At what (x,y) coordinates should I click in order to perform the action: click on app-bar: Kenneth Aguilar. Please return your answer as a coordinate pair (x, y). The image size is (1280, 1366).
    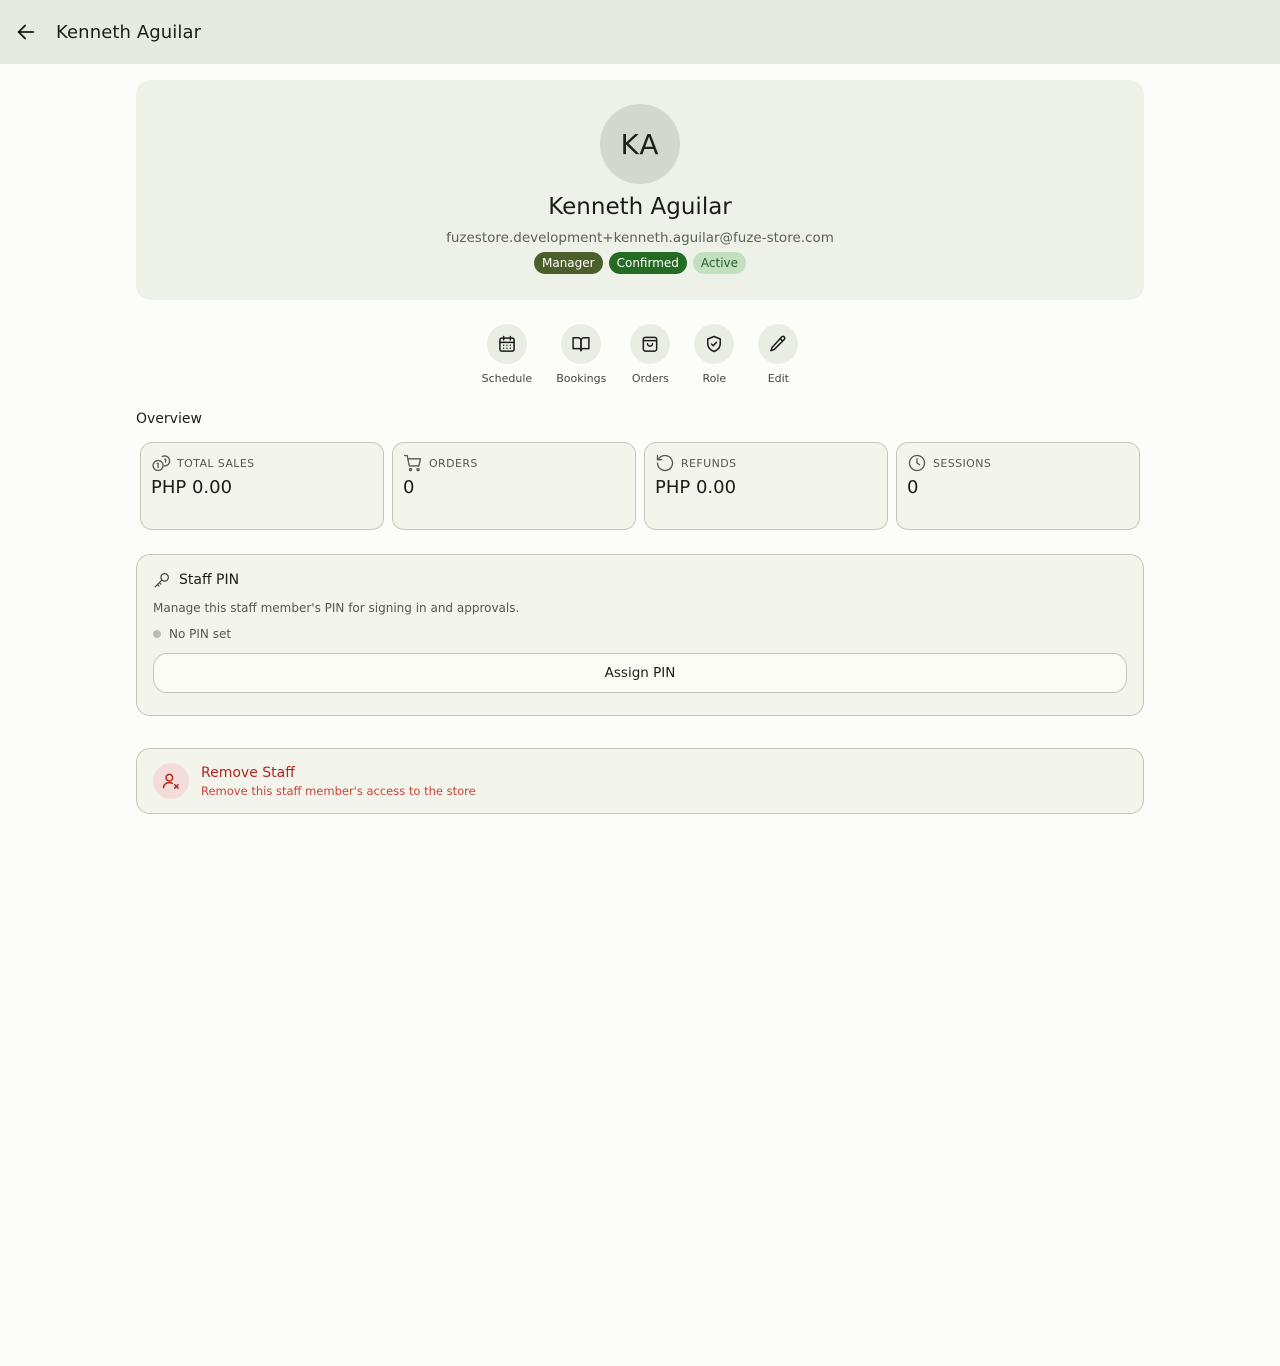
    Looking at the image, I should click on (640, 32).